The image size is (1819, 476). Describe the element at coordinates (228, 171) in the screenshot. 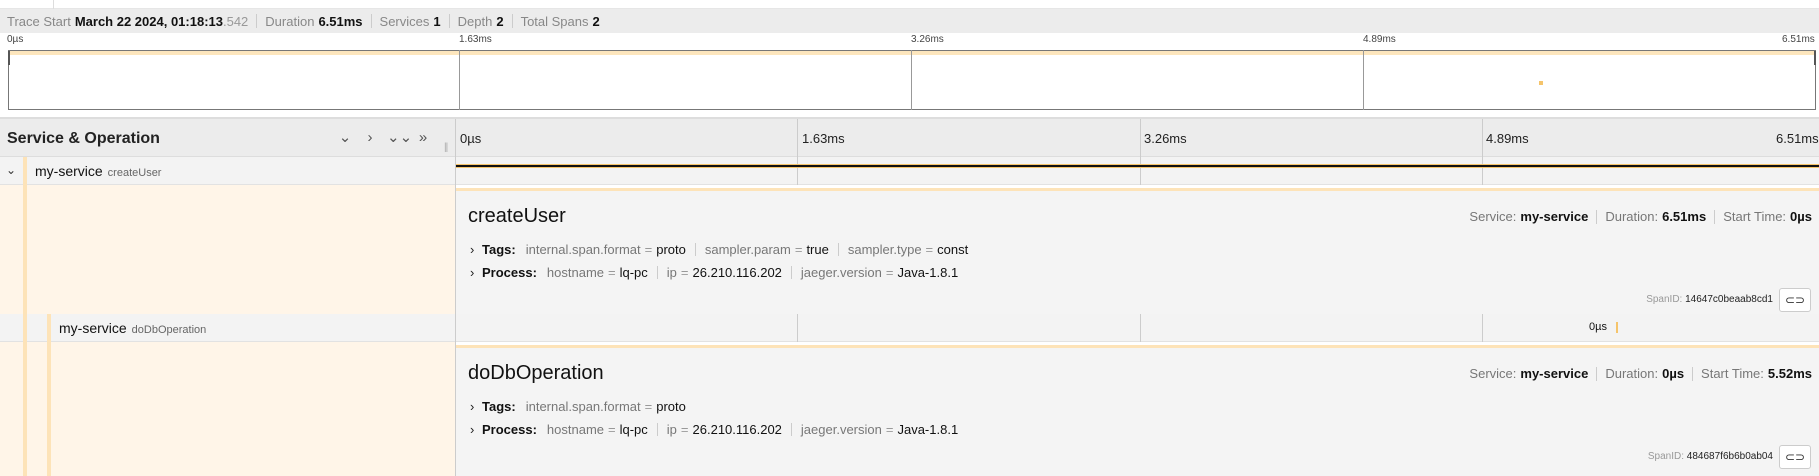

I see `span-name-cell: ⌄ my-service createUser` at that location.